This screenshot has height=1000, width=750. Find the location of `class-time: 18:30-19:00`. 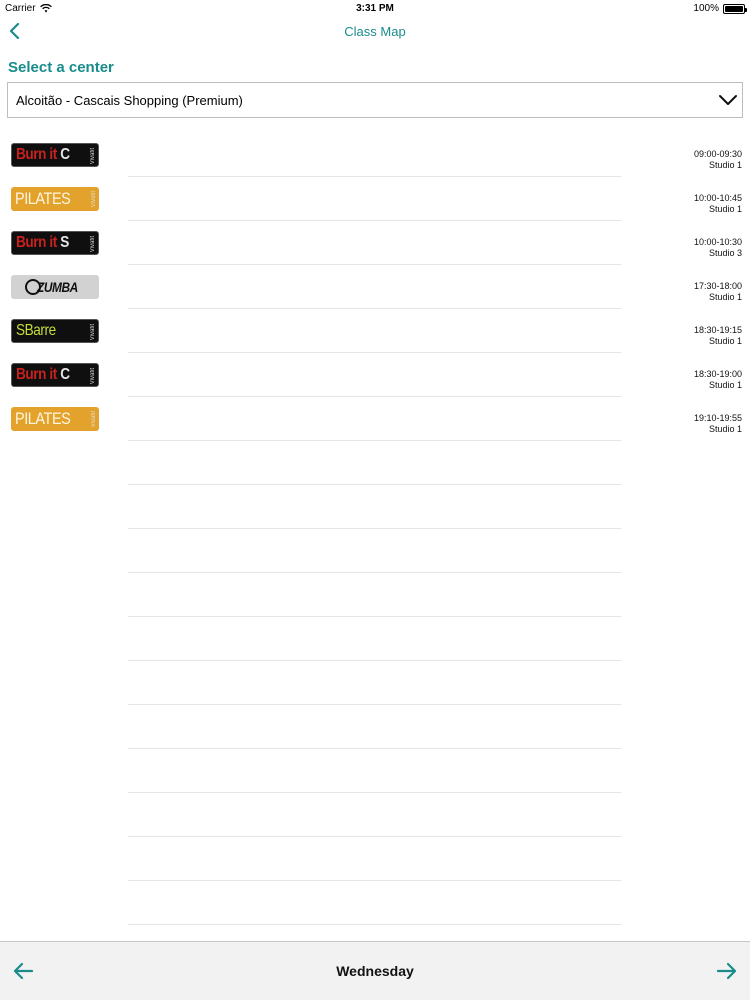

class-time: 18:30-19:00 is located at coordinates (717, 374).